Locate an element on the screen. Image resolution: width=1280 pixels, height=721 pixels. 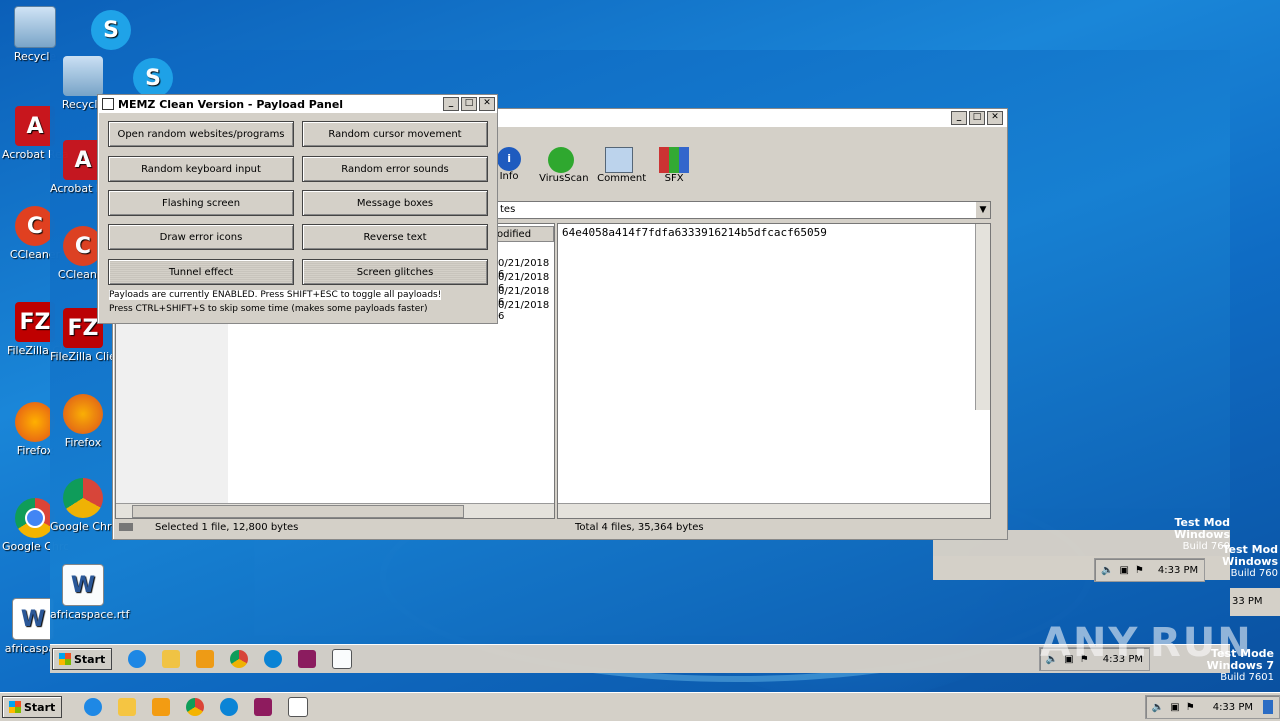
payload-titlebar: MEMZ Clean Version - Payload Panel _ □ ✕ is located at coordinates (297, 104).